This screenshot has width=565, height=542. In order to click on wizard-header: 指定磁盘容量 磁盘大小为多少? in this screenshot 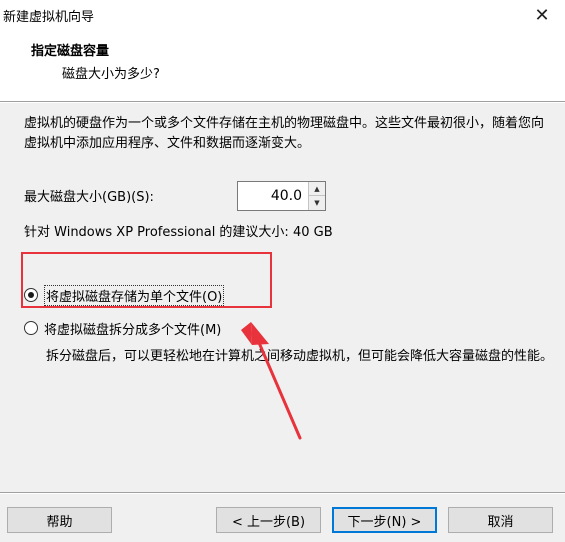, I will do `click(282, 66)`.